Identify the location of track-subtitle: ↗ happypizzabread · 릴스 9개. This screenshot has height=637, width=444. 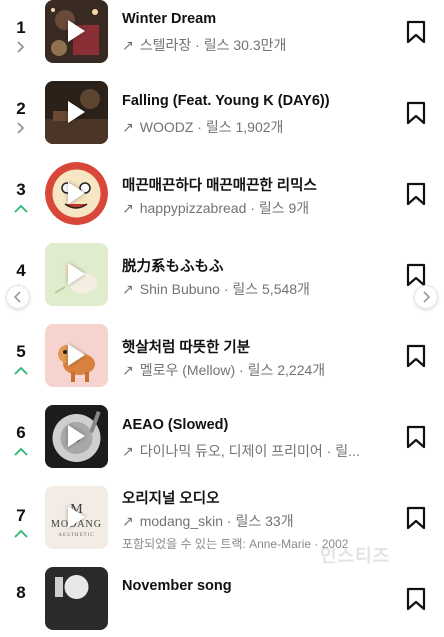
(215, 208).